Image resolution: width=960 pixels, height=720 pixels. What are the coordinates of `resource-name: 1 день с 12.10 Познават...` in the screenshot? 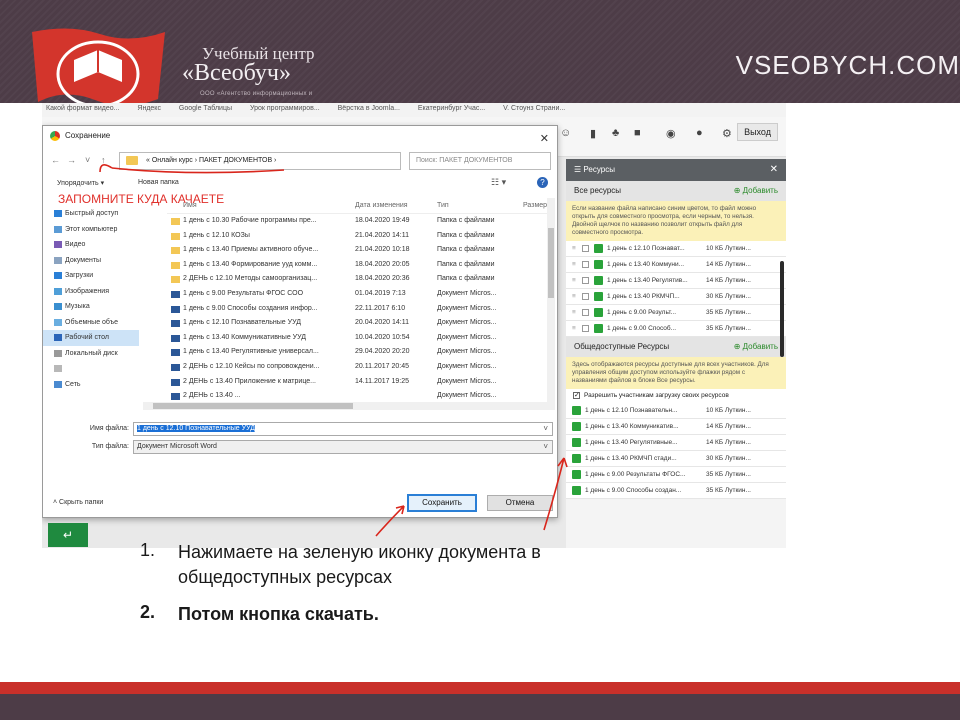 It's located at (649, 249).